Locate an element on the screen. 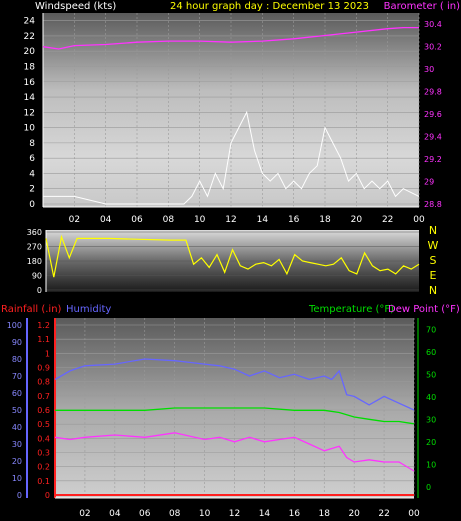  temperature-tick-label: 0 is located at coordinates (428, 487).